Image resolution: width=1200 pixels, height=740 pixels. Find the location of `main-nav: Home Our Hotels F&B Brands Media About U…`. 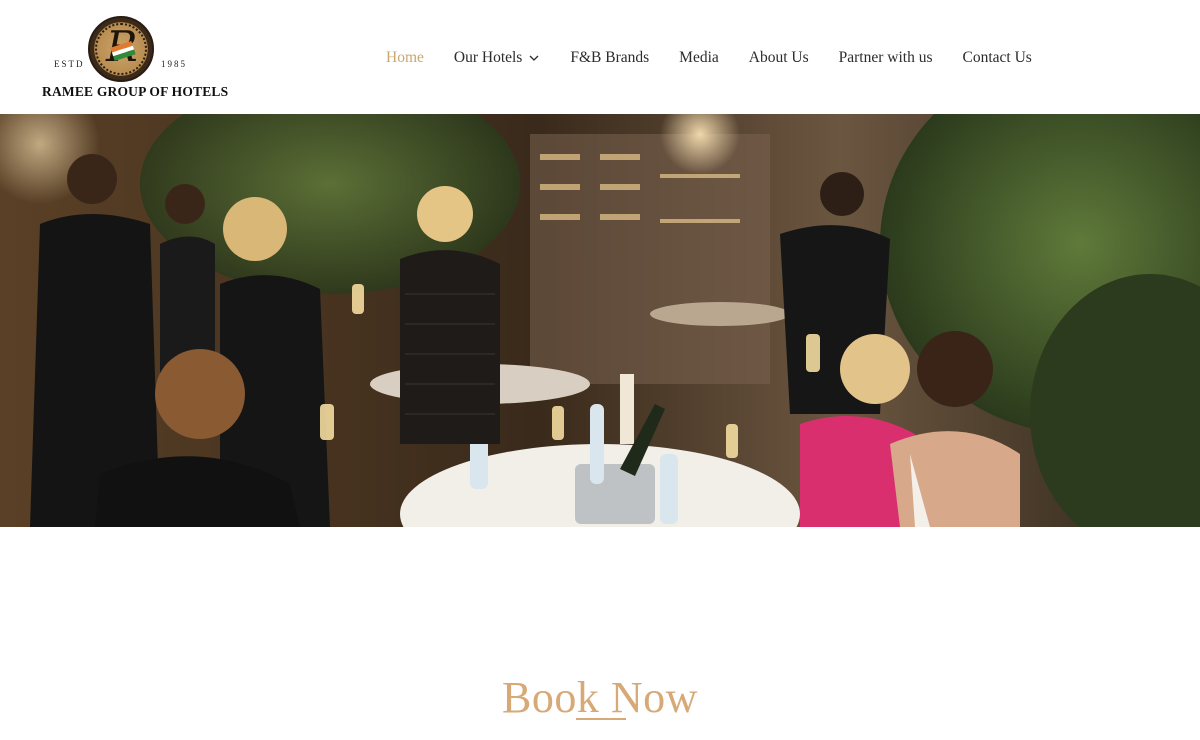

main-nav: Home Our Hotels F&B Brands Media About U… is located at coordinates (709, 58).